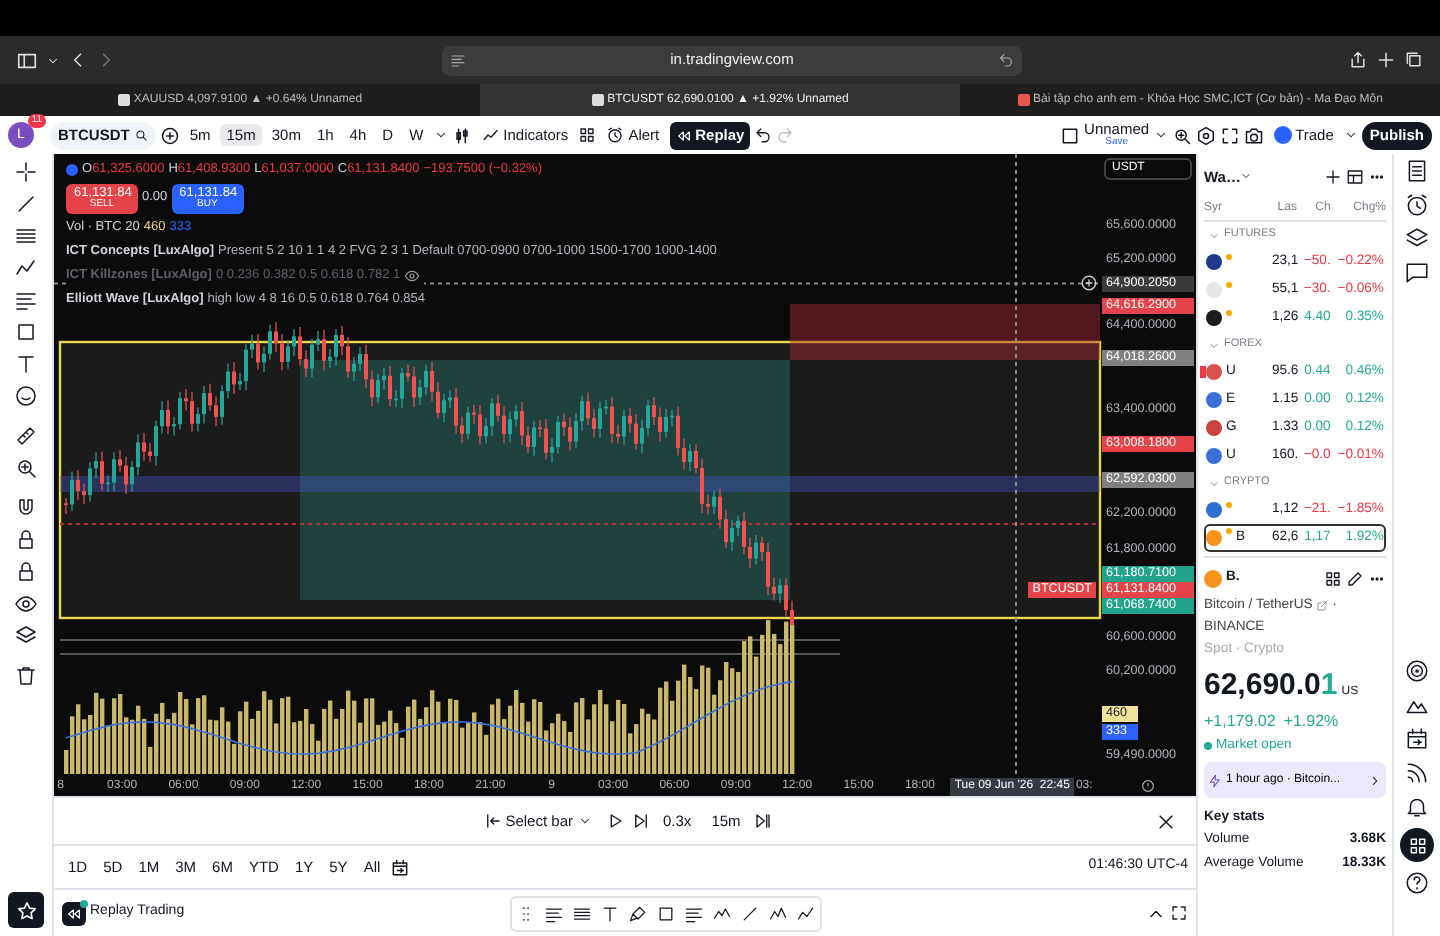  Describe the element at coordinates (1070, 135) in the screenshot. I see `layout-icon` at that location.